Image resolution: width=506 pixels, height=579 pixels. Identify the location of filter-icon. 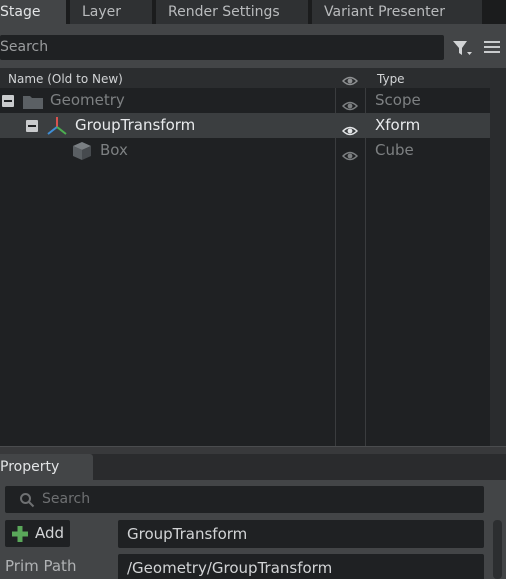
(463, 49).